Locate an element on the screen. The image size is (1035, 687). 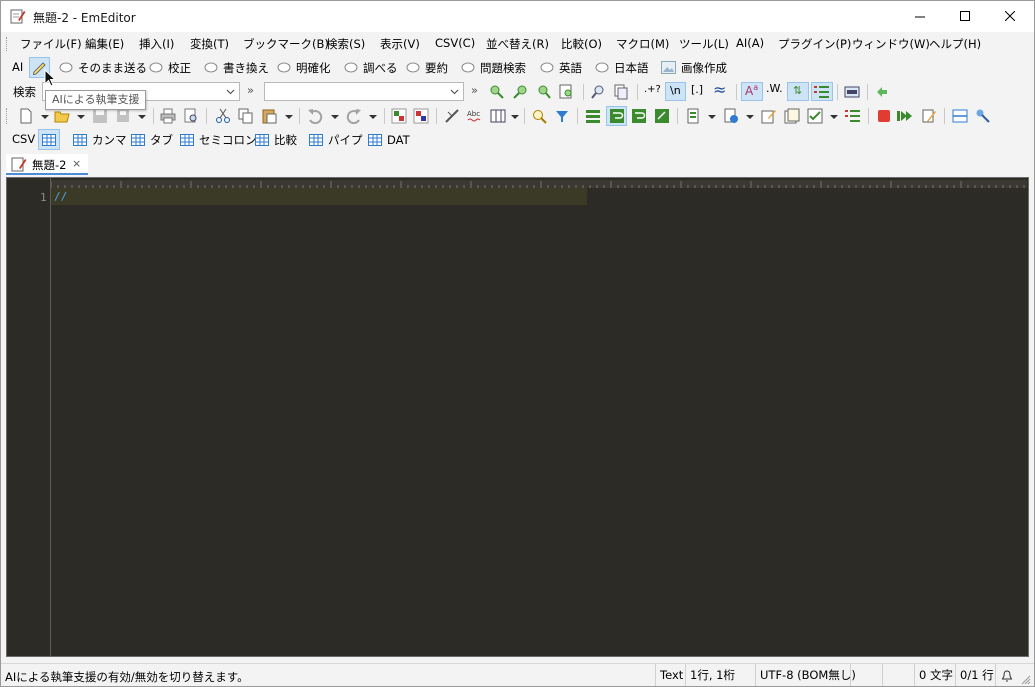
open-dropdown-icon is located at coordinates (81, 116).